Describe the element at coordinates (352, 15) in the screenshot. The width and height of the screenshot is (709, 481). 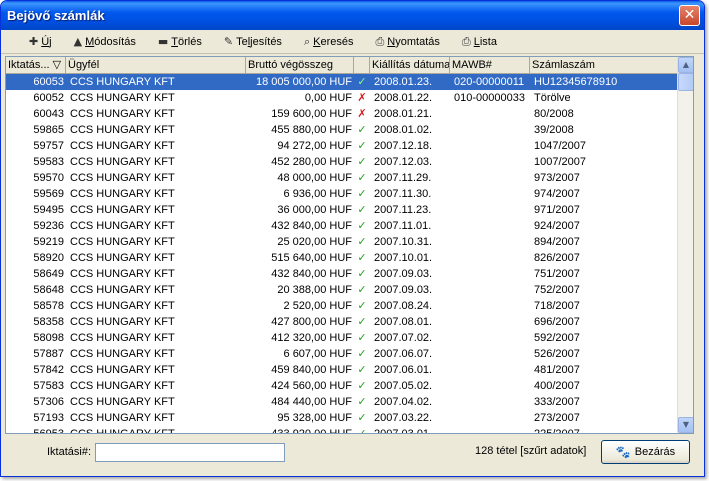
I see `title-bar: Bejövő számlák ✕` at that location.